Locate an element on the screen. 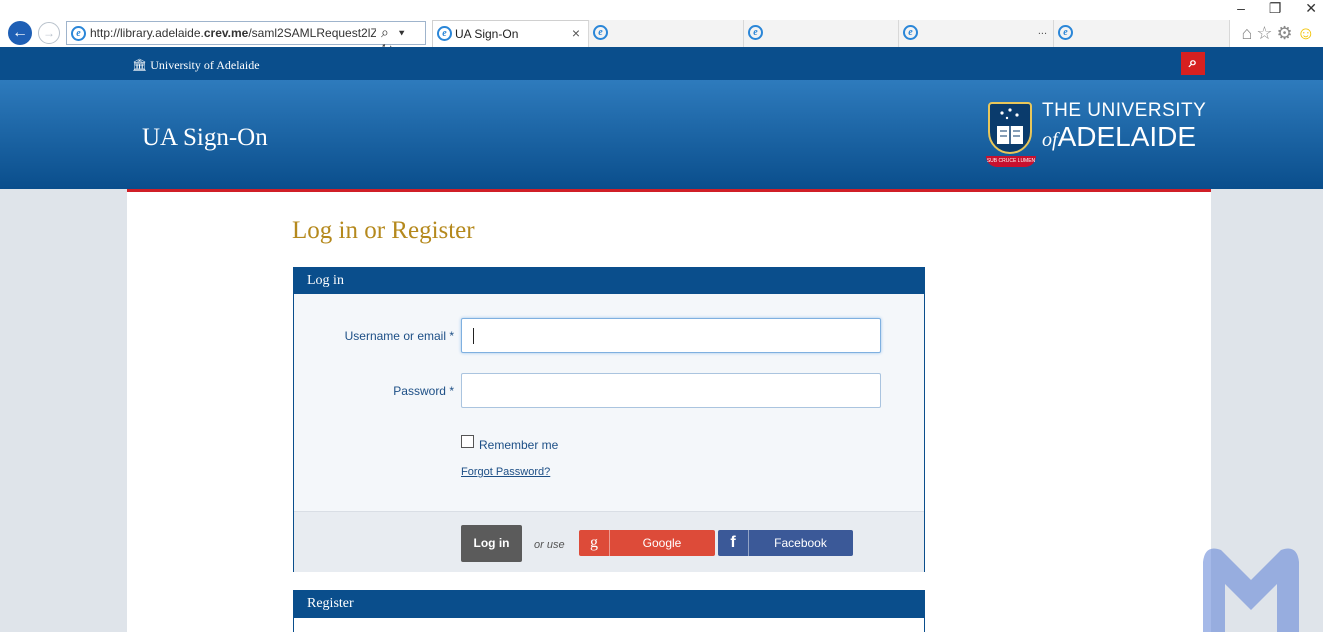  facebook-label: Facebook is located at coordinates (800, 543).